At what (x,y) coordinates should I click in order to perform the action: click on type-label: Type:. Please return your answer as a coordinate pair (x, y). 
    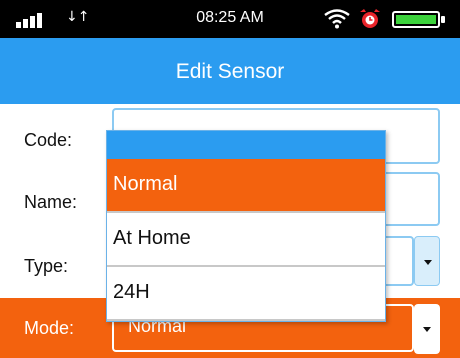
    Looking at the image, I should click on (46, 266).